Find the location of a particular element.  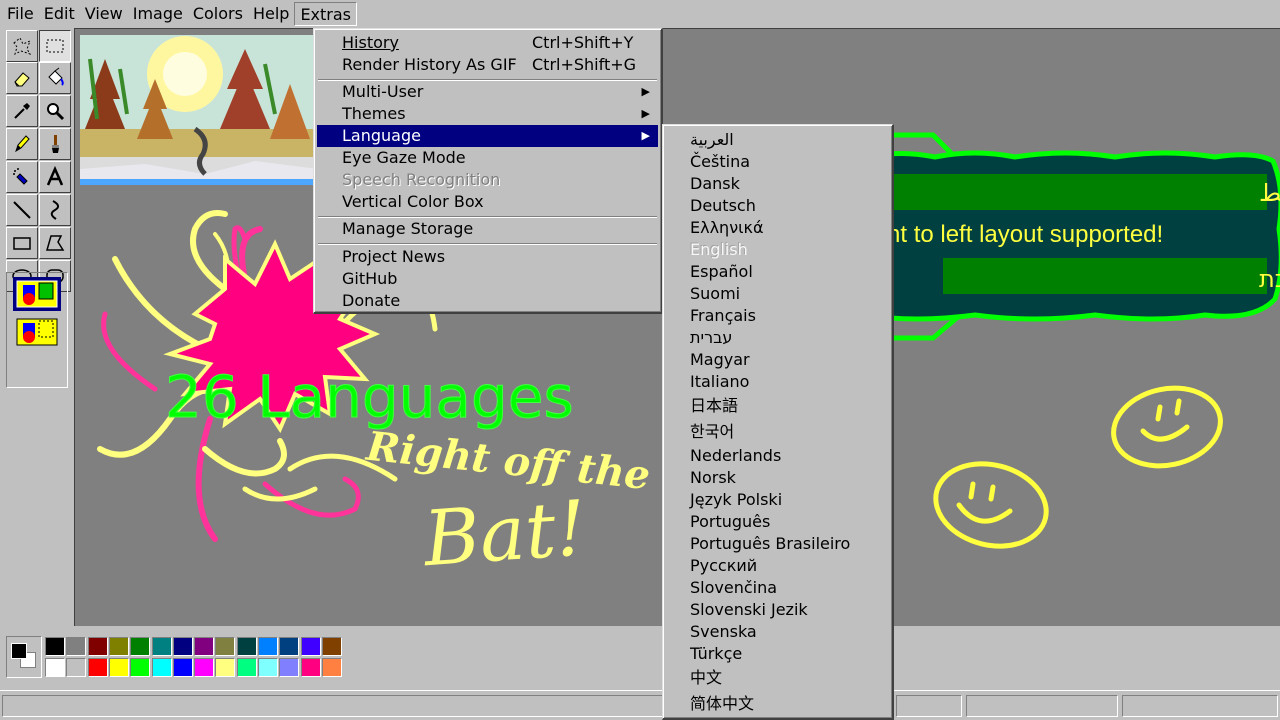

language-option: Español is located at coordinates (777, 272).